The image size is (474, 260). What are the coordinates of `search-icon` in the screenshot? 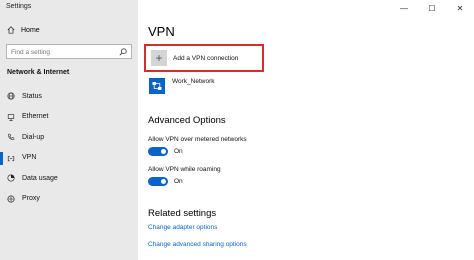 It's located at (123, 52).